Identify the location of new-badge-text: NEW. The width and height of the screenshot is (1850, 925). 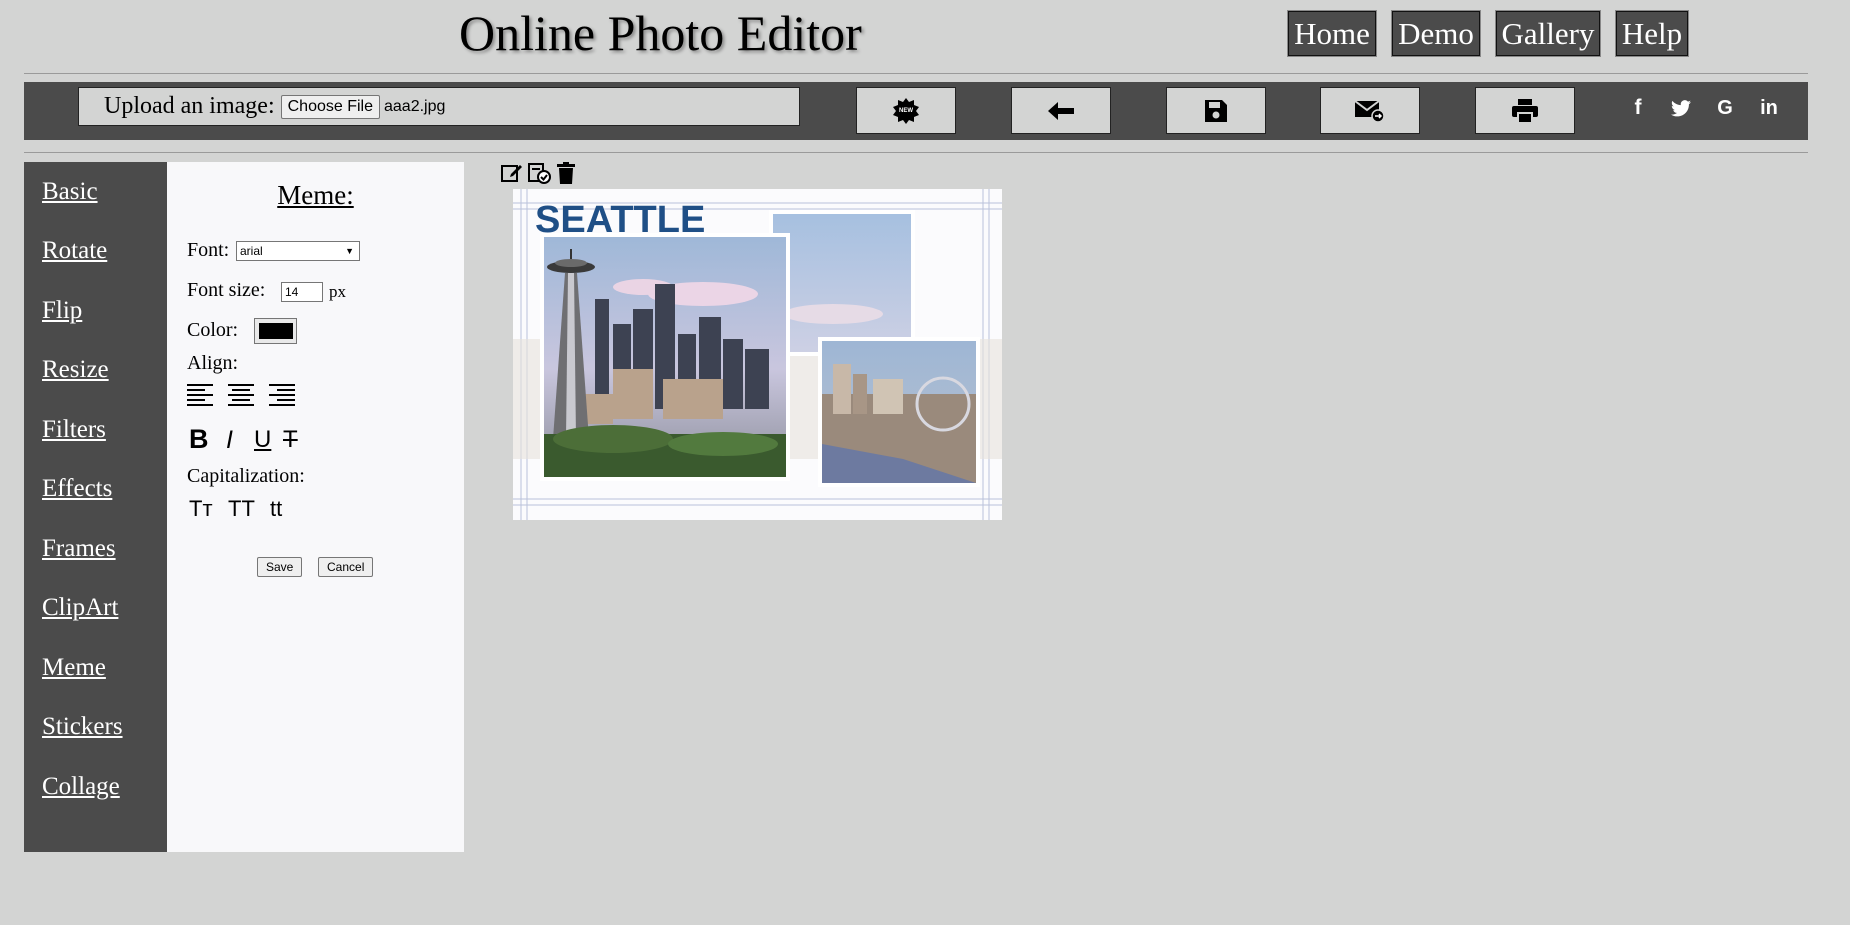
(906, 110).